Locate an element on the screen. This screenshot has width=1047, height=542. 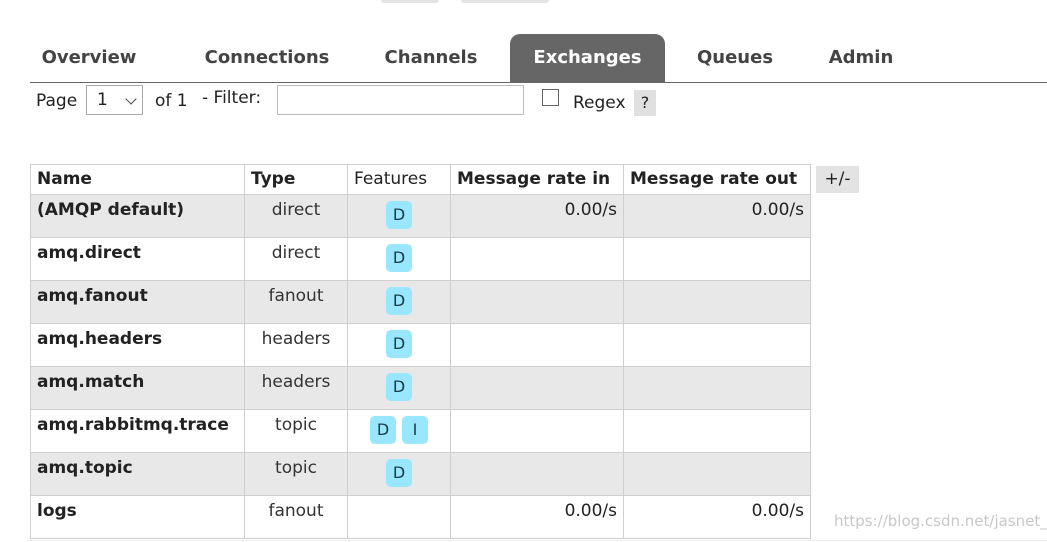
exchange-name-link: amq.headers is located at coordinates (137, 345).